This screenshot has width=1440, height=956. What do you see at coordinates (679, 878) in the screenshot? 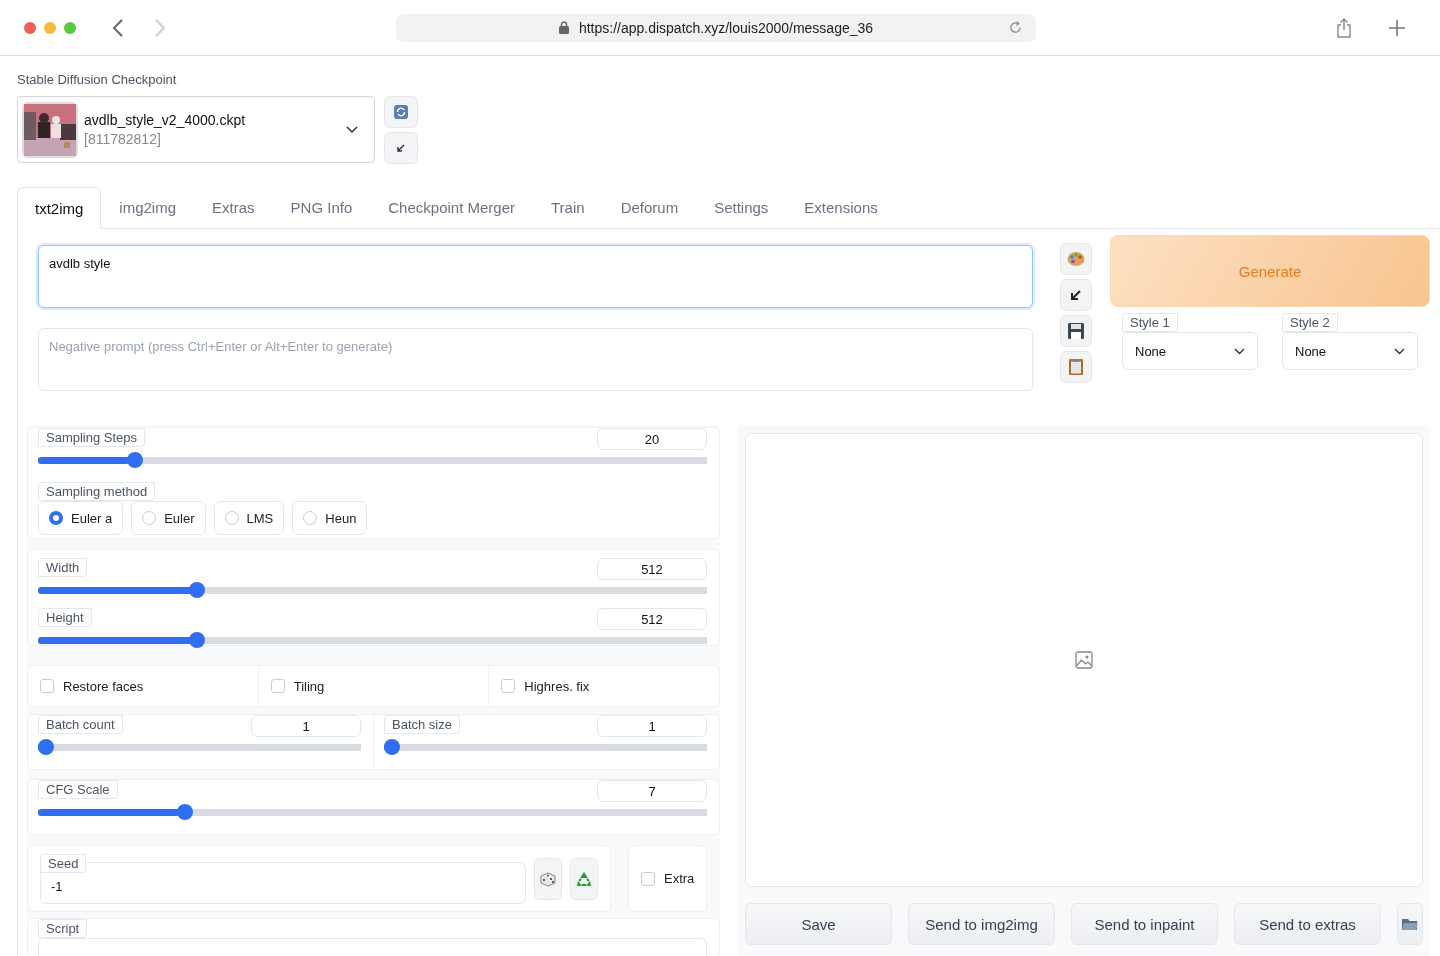
I see `checkbox-label: Extra` at bounding box center [679, 878].